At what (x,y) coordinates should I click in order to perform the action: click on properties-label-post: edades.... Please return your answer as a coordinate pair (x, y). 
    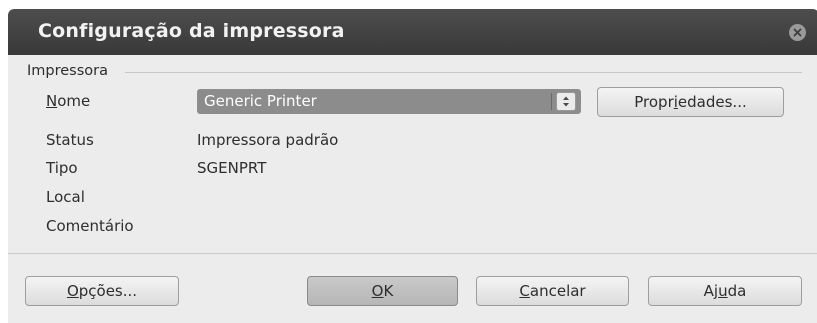
    Looking at the image, I should click on (712, 102).